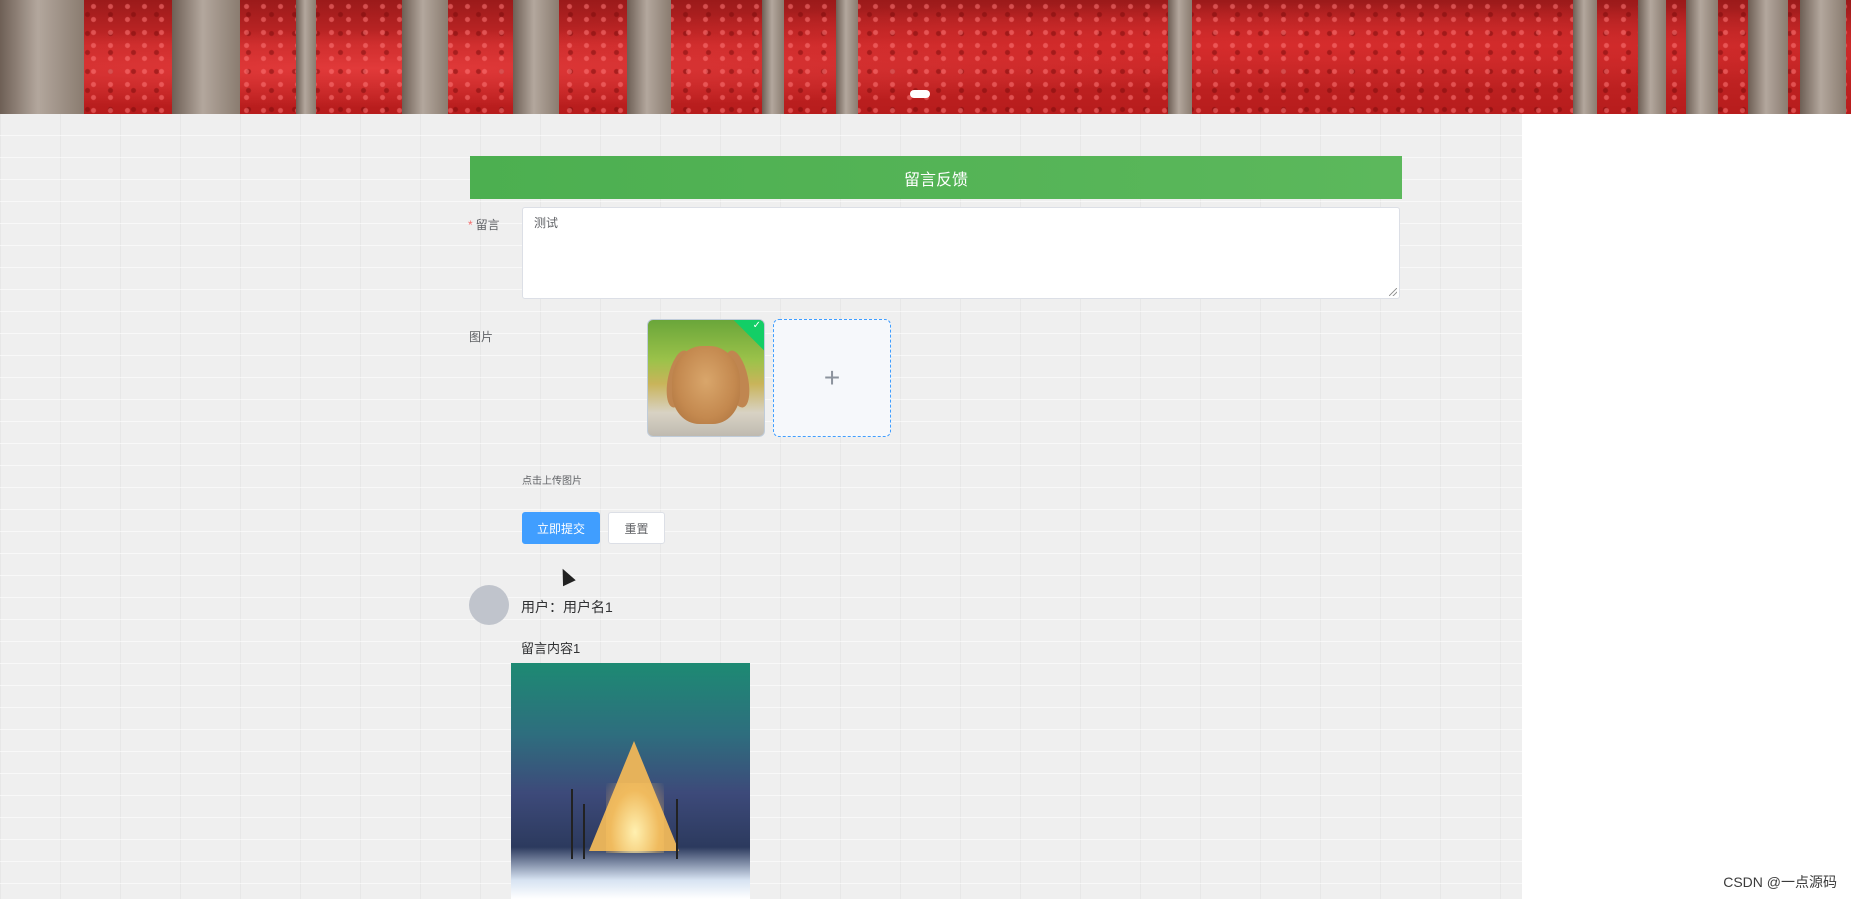  What do you see at coordinates (961, 253) in the screenshot?
I see `message-textarea: 测试` at bounding box center [961, 253].